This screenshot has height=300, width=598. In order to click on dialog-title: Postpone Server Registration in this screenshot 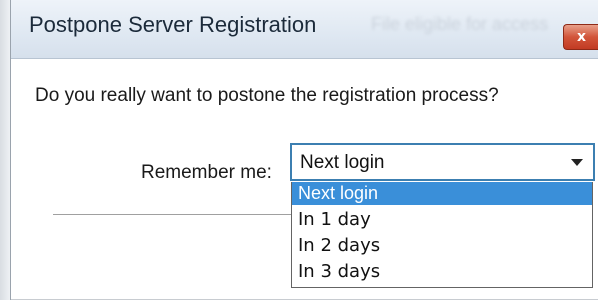, I will do `click(173, 24)`.